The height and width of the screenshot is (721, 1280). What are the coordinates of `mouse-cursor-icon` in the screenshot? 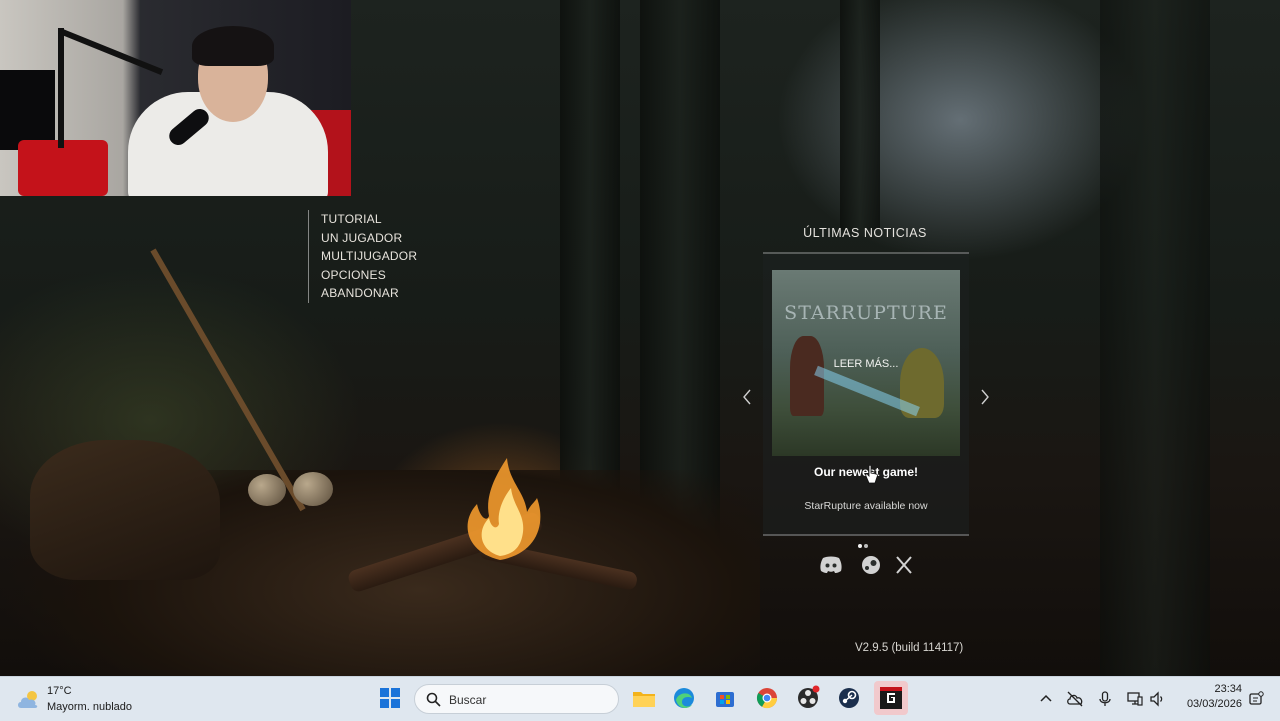 It's located at (872, 477).